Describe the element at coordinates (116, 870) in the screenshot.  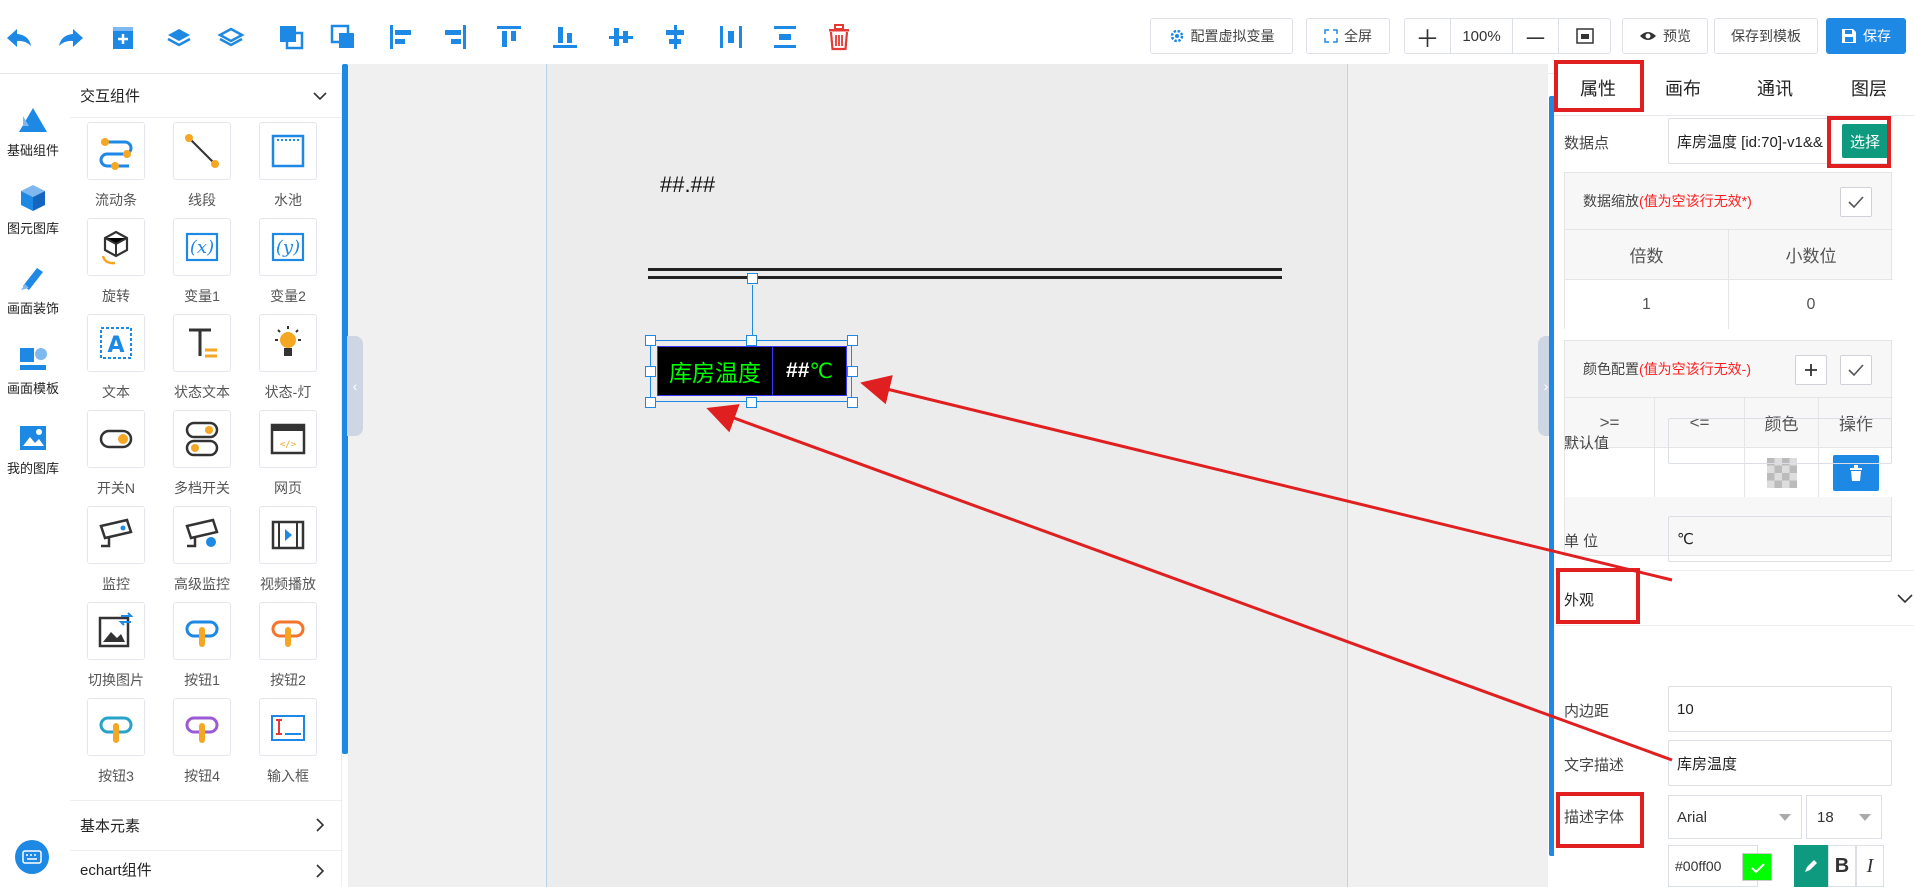
I see `section-title: echart组件` at that location.